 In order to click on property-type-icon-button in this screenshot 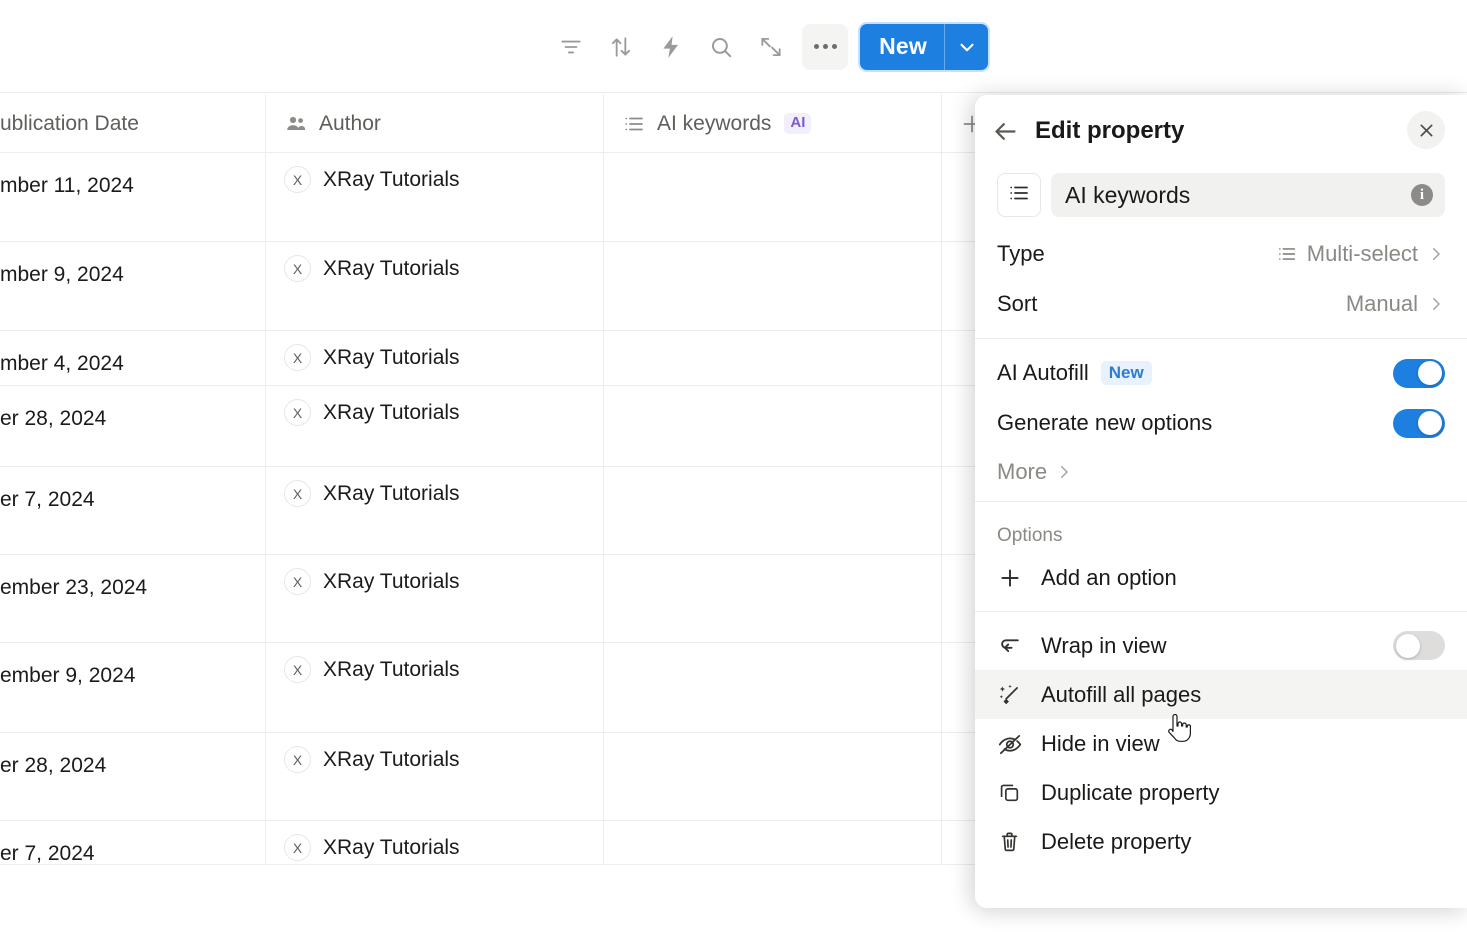, I will do `click(1019, 195)`.